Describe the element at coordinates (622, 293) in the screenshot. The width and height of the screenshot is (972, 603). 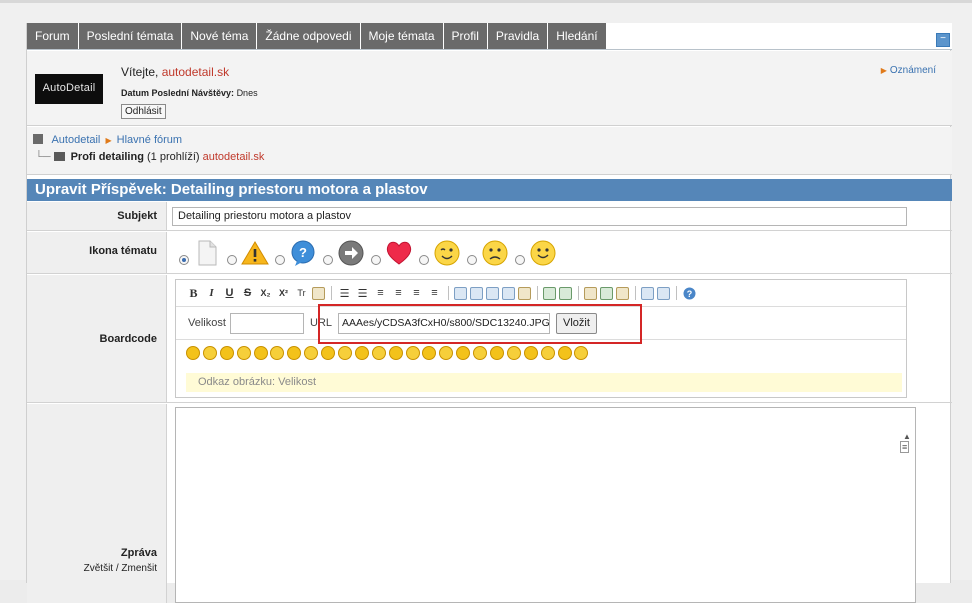
I see `flash-icon` at that location.